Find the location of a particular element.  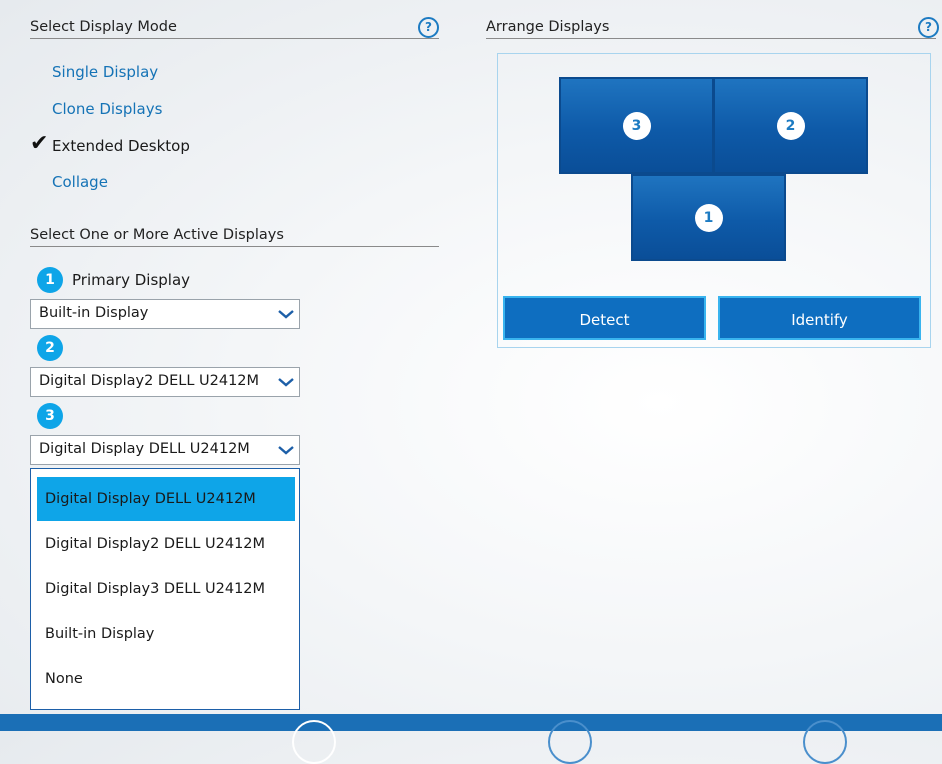

display-2-select: Digital Display2 DELL U2412M is located at coordinates (165, 382).